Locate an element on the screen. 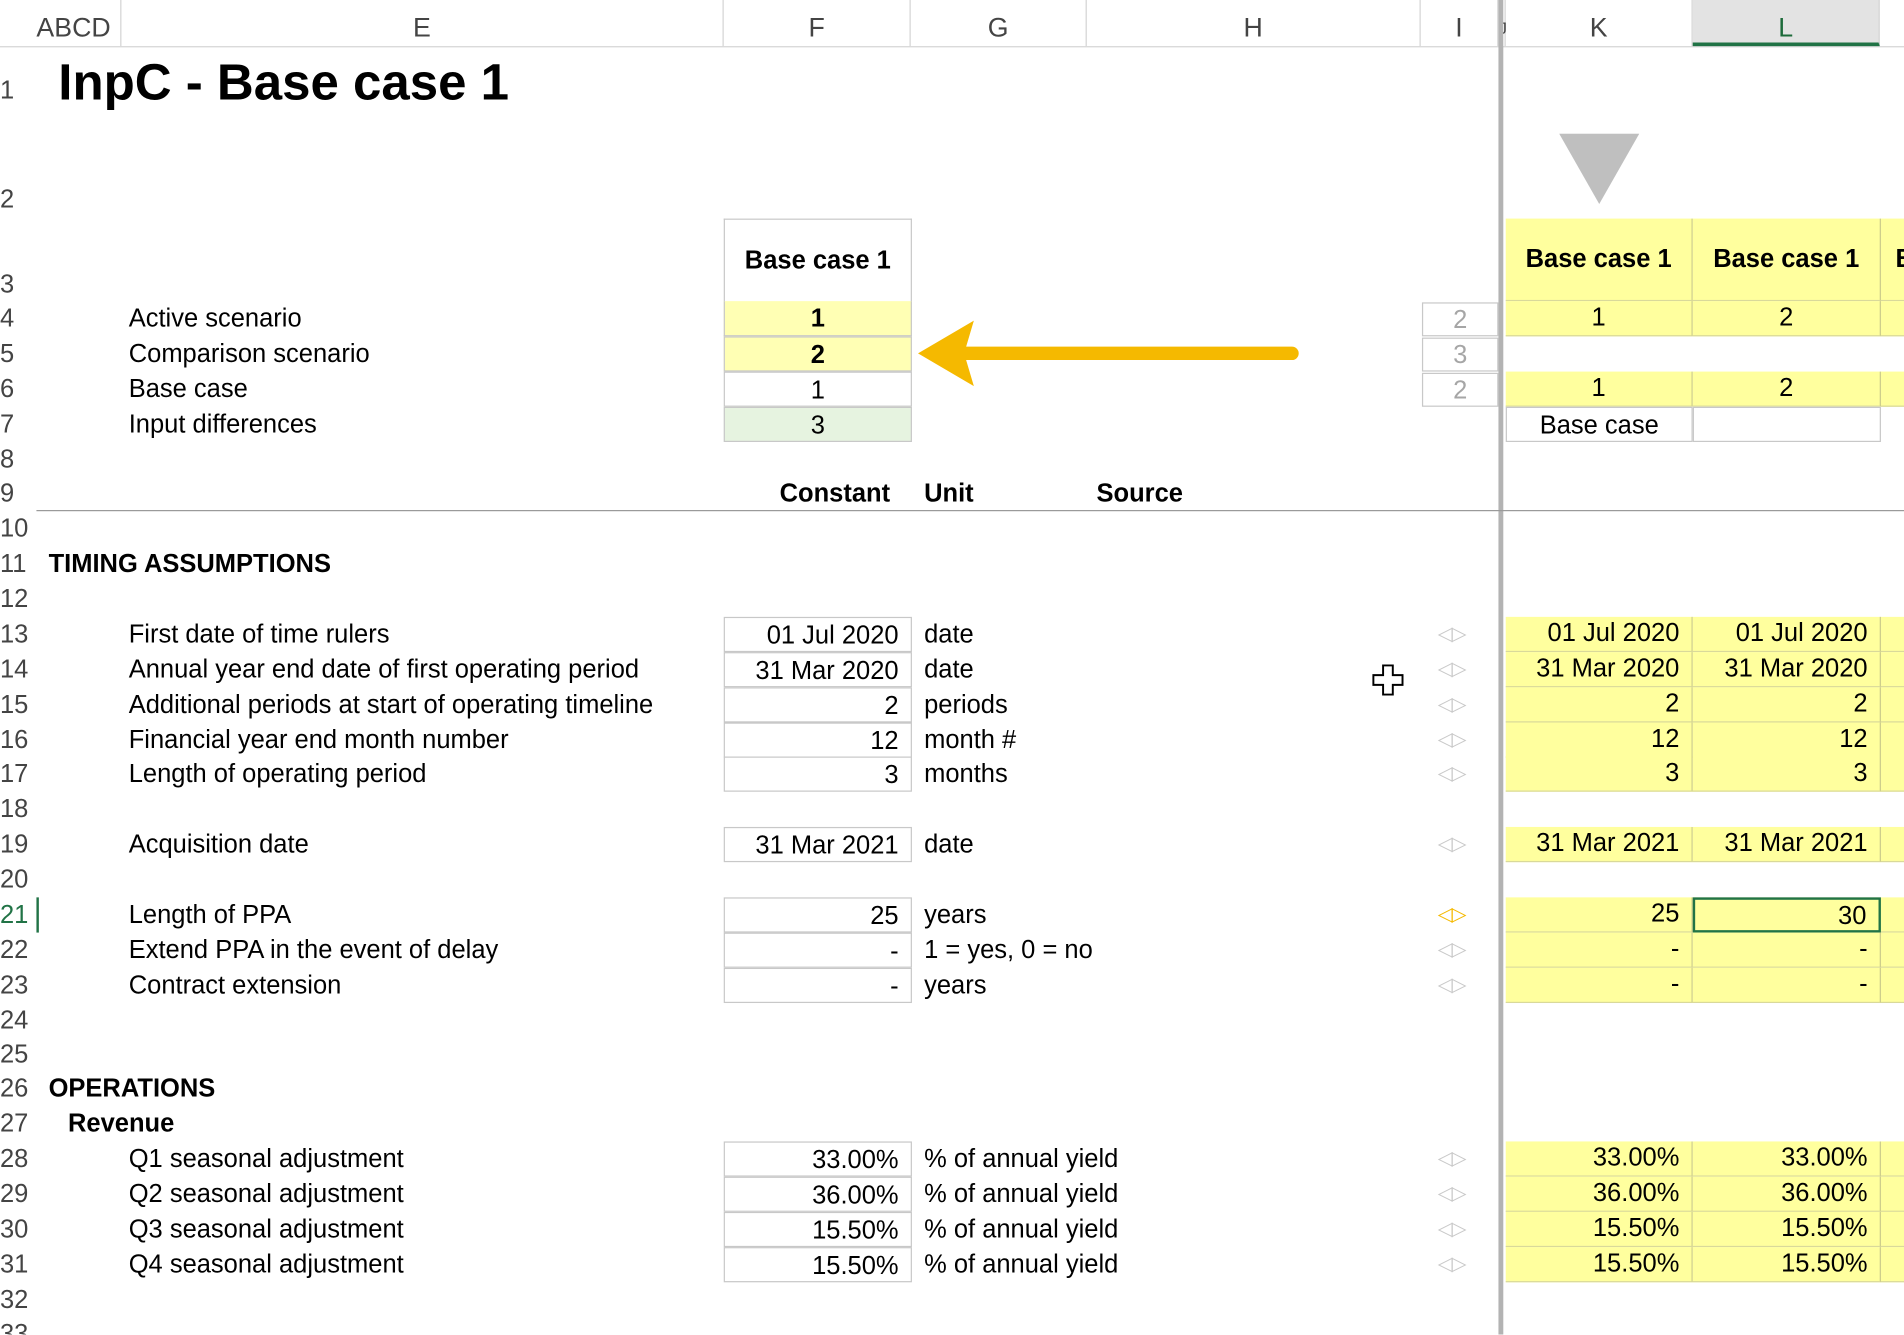 Image resolution: width=1904 pixels, height=1335 pixels. acquisition-date-input: 31 Mar 2021 is located at coordinates (817, 844).